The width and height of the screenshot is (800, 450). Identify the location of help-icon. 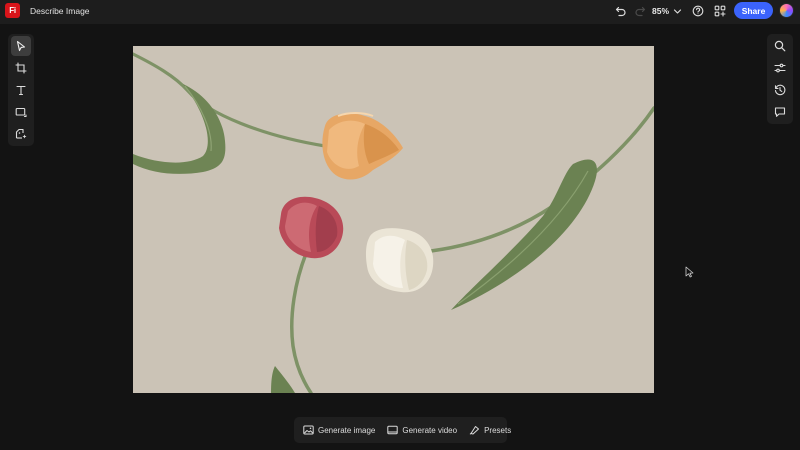
(698, 11).